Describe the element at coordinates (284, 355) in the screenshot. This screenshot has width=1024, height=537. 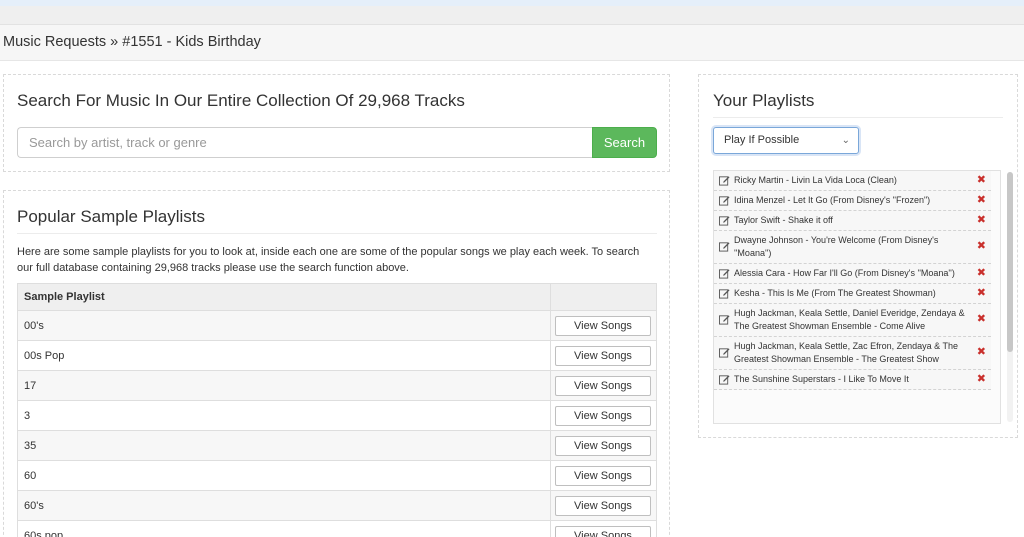
I see `playlist-name: 00s Pop` at that location.